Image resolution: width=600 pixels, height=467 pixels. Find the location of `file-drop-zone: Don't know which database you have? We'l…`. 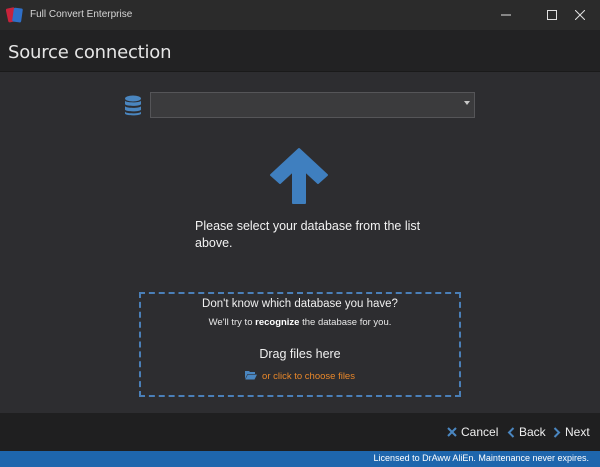

file-drop-zone: Don't know which database you have? We'l… is located at coordinates (300, 344).